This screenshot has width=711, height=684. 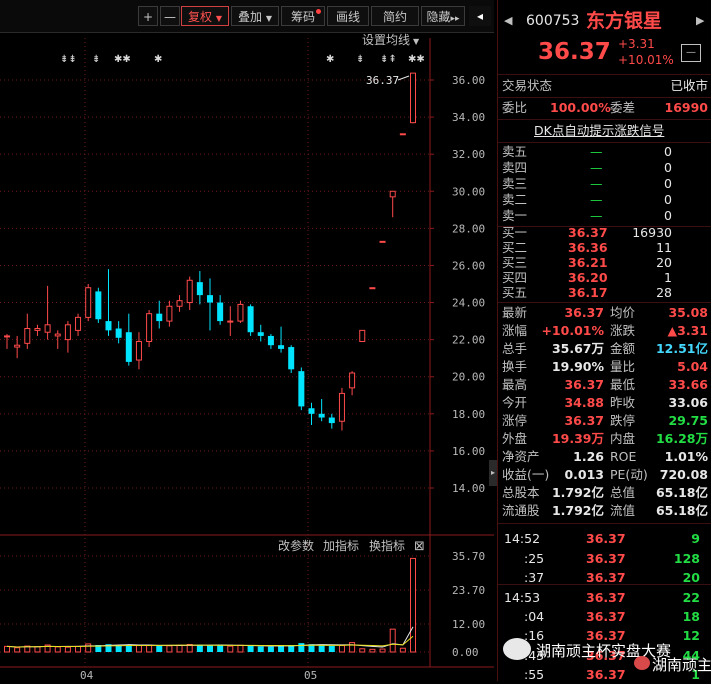 What do you see at coordinates (348, 16) in the screenshot?
I see `huaxian-button: 画线` at bounding box center [348, 16].